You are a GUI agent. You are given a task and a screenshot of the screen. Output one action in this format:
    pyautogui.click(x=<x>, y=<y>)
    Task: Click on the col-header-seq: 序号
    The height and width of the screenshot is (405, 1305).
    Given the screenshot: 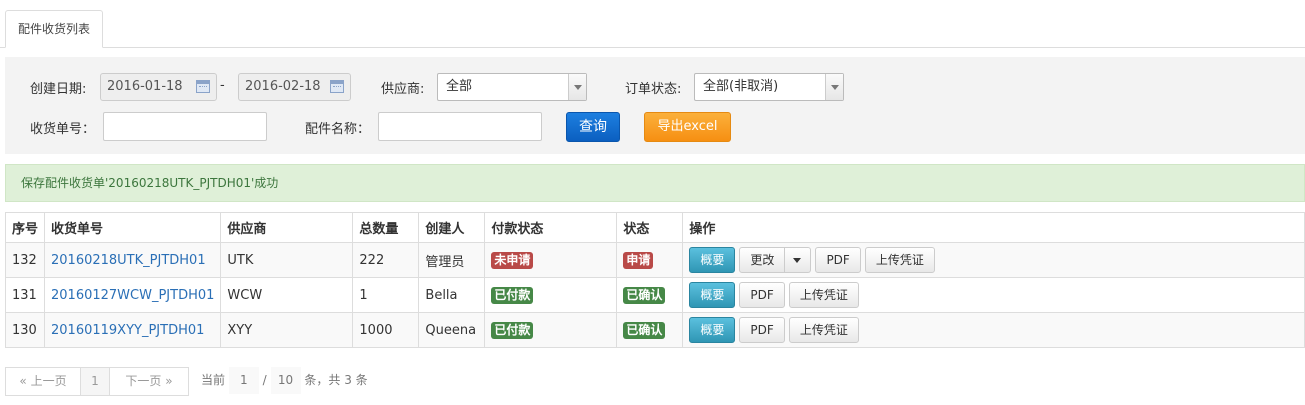 What is the action you would take?
    pyautogui.click(x=25, y=227)
    